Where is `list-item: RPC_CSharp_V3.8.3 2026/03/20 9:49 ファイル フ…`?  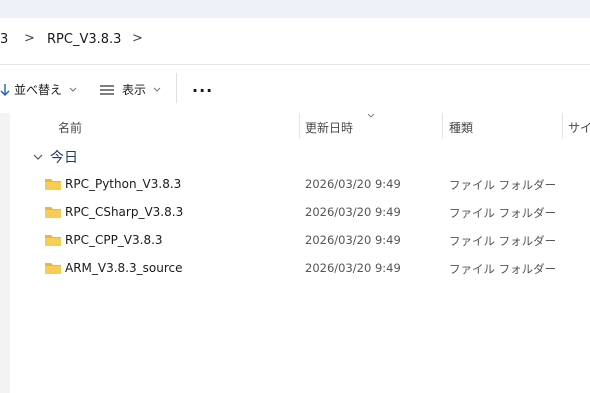
list-item: RPC_CSharp_V3.8.3 2026/03/20 9:49 ファイル フ… is located at coordinates (295, 212).